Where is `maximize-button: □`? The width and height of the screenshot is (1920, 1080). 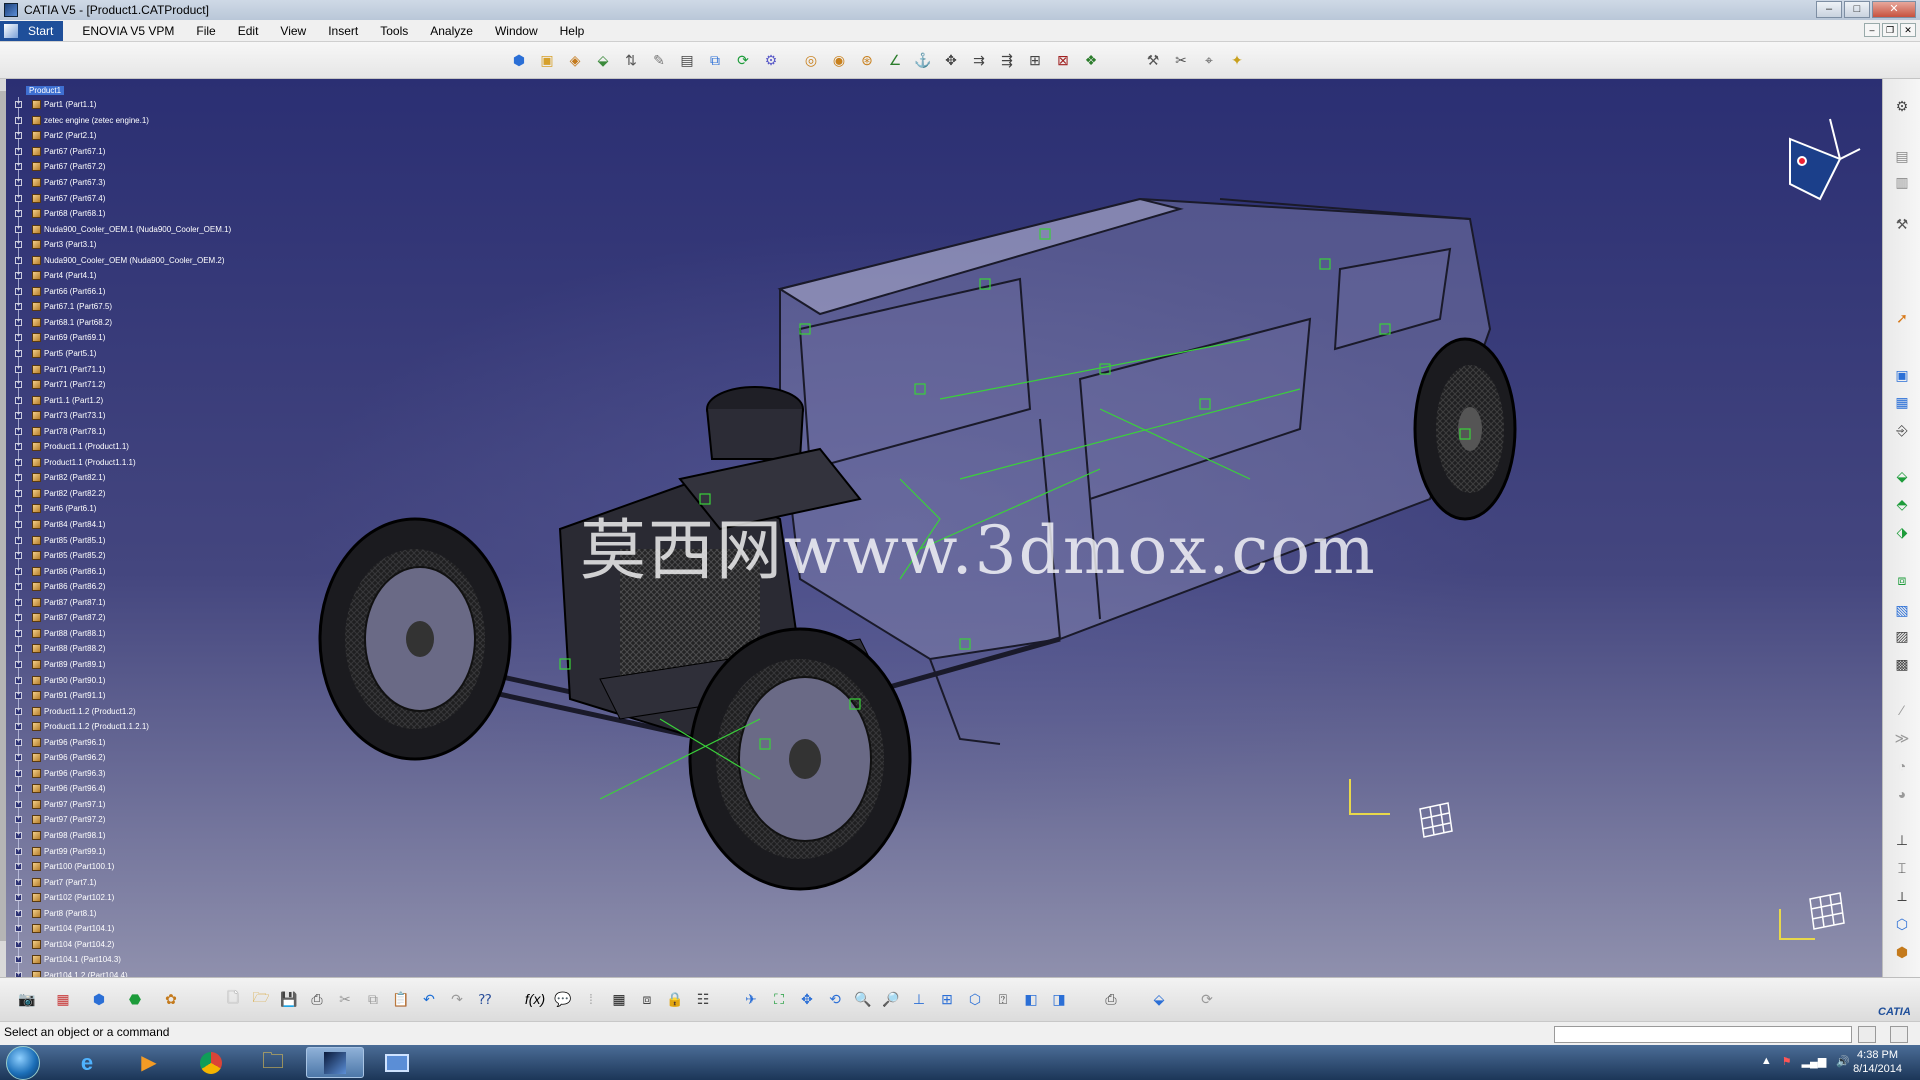
maximize-button: □ is located at coordinates (1857, 9).